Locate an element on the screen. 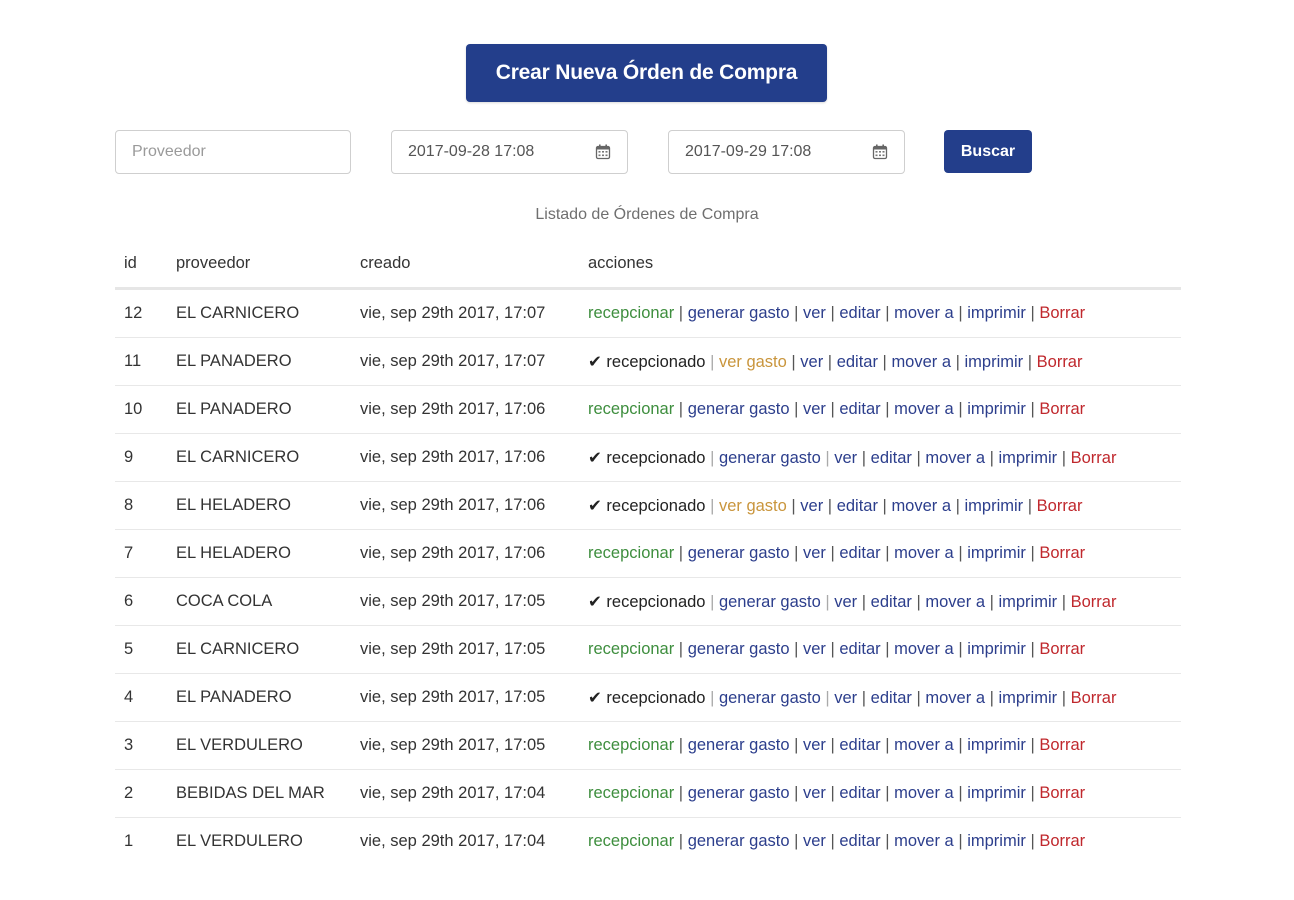  cell-id: 5 is located at coordinates (141, 649).